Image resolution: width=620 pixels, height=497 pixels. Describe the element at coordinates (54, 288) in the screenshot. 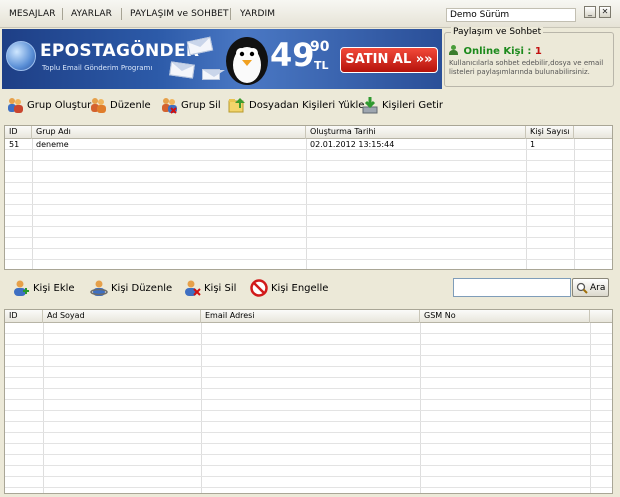

I see `add-contact-label: Kişi Ekle` at that location.